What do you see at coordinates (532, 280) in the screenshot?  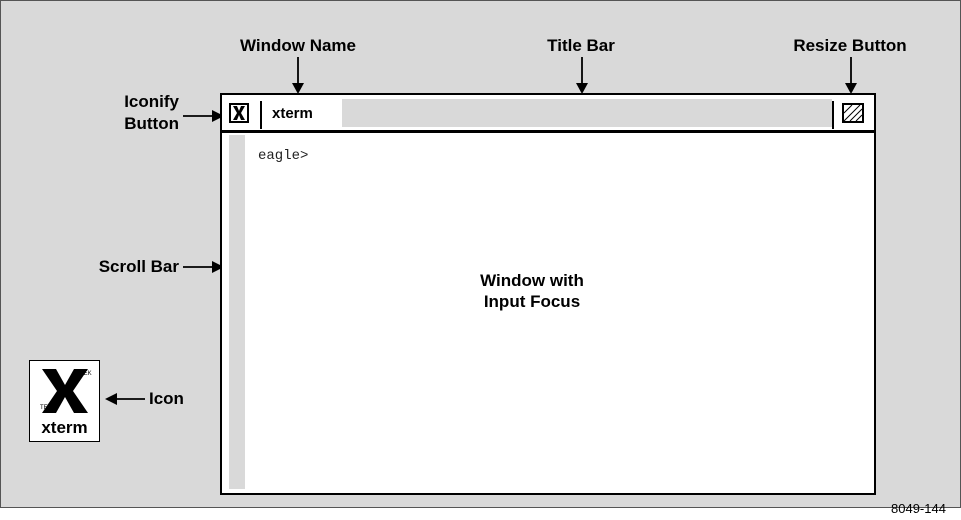 I see `focus-label-line1: Window with` at bounding box center [532, 280].